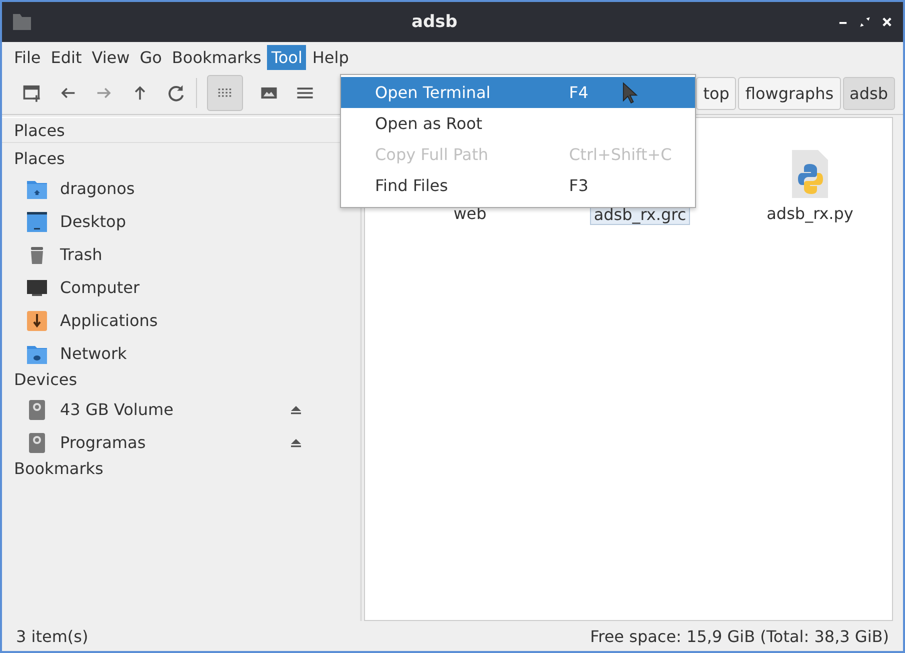 Image resolution: width=905 pixels, height=653 pixels. Describe the element at coordinates (865, 22) in the screenshot. I see `maximize-icon` at that location.